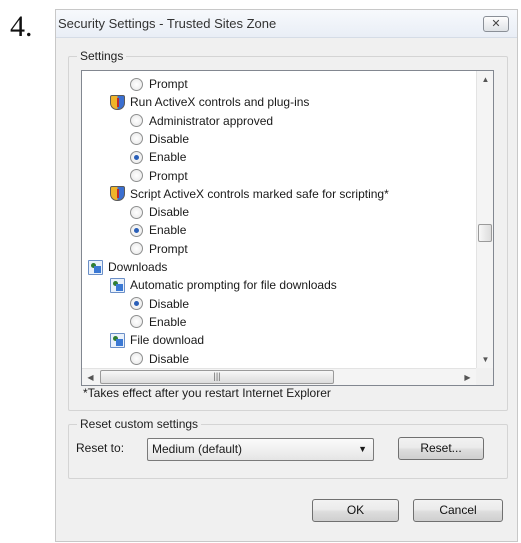 The image size is (521, 543). Describe the element at coordinates (197, 449) in the screenshot. I see `reset-level-value: Medium (default)` at that location.